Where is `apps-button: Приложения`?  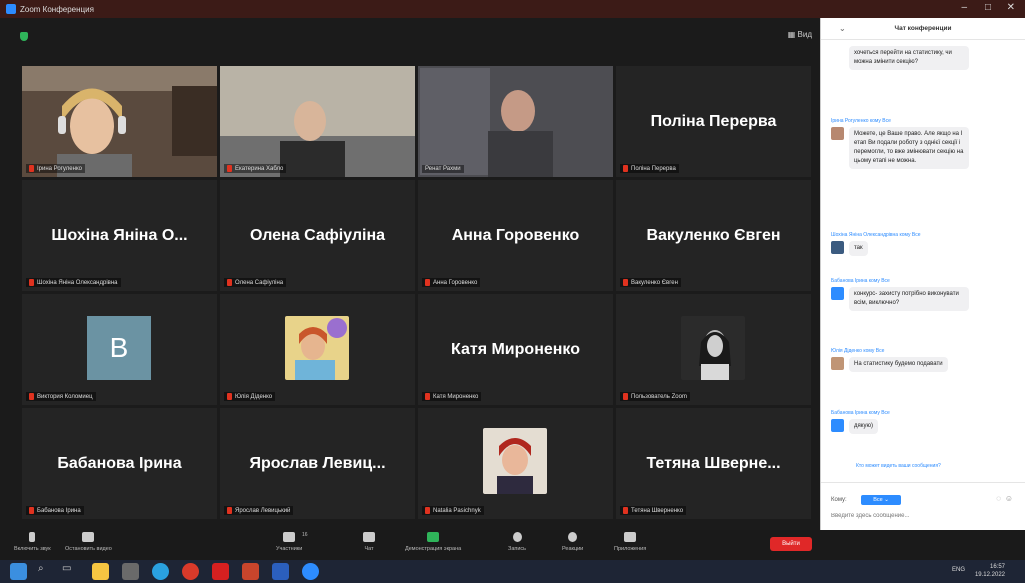
apps-button: Приложения is located at coordinates (630, 542).